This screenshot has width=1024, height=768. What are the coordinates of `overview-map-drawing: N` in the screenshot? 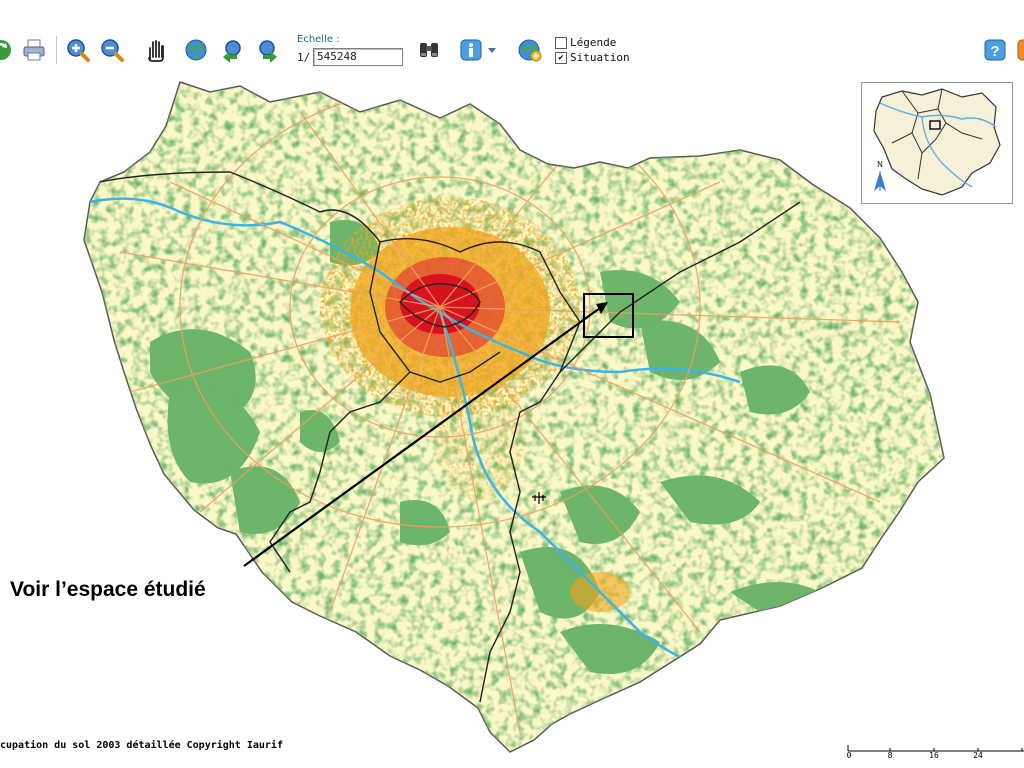 It's located at (937, 142).